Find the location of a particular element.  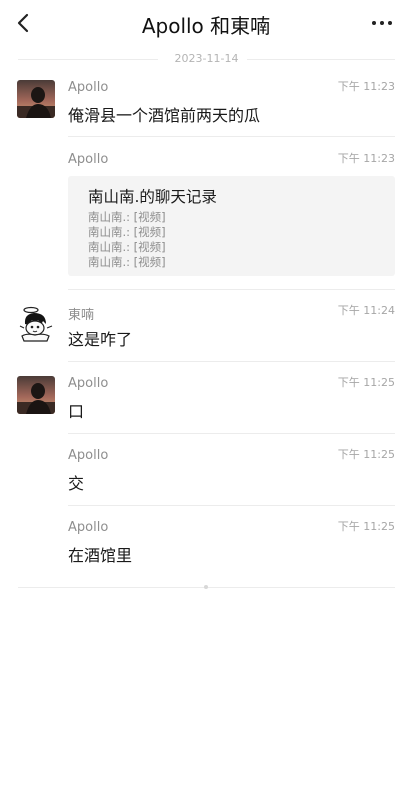

date-separator: 2023-11-14 is located at coordinates (206, 59).